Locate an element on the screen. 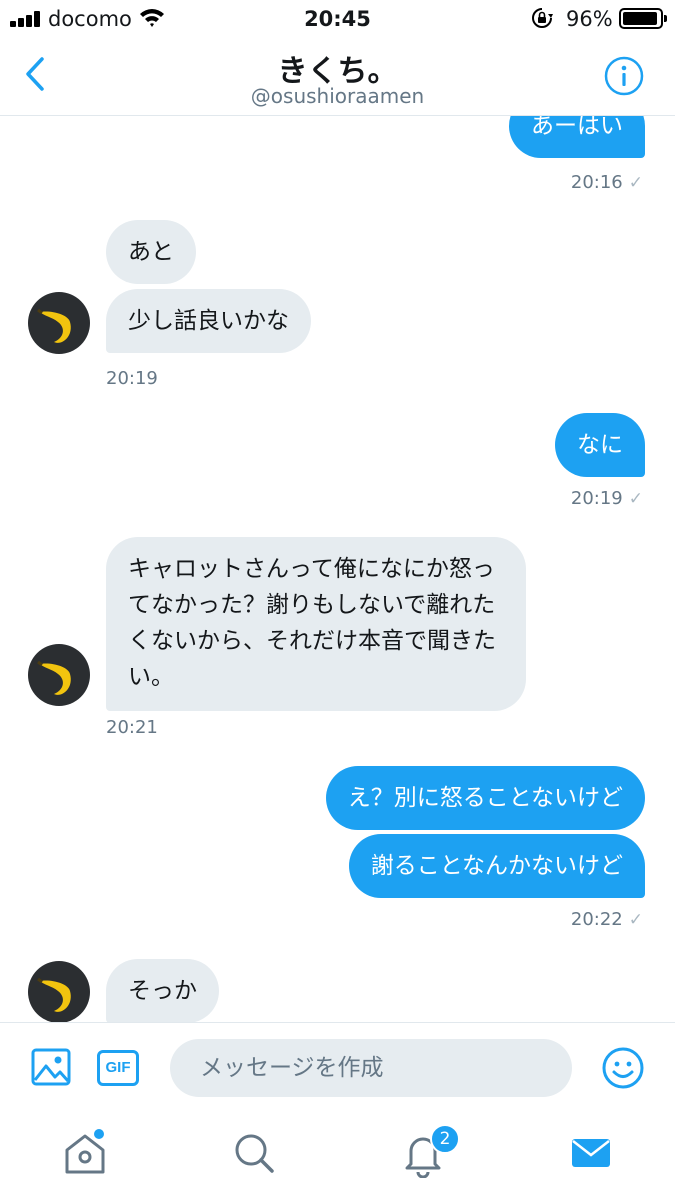 This screenshot has width=675, height=1200. message-timestamp: 20:19 ✓ is located at coordinates (606, 498).